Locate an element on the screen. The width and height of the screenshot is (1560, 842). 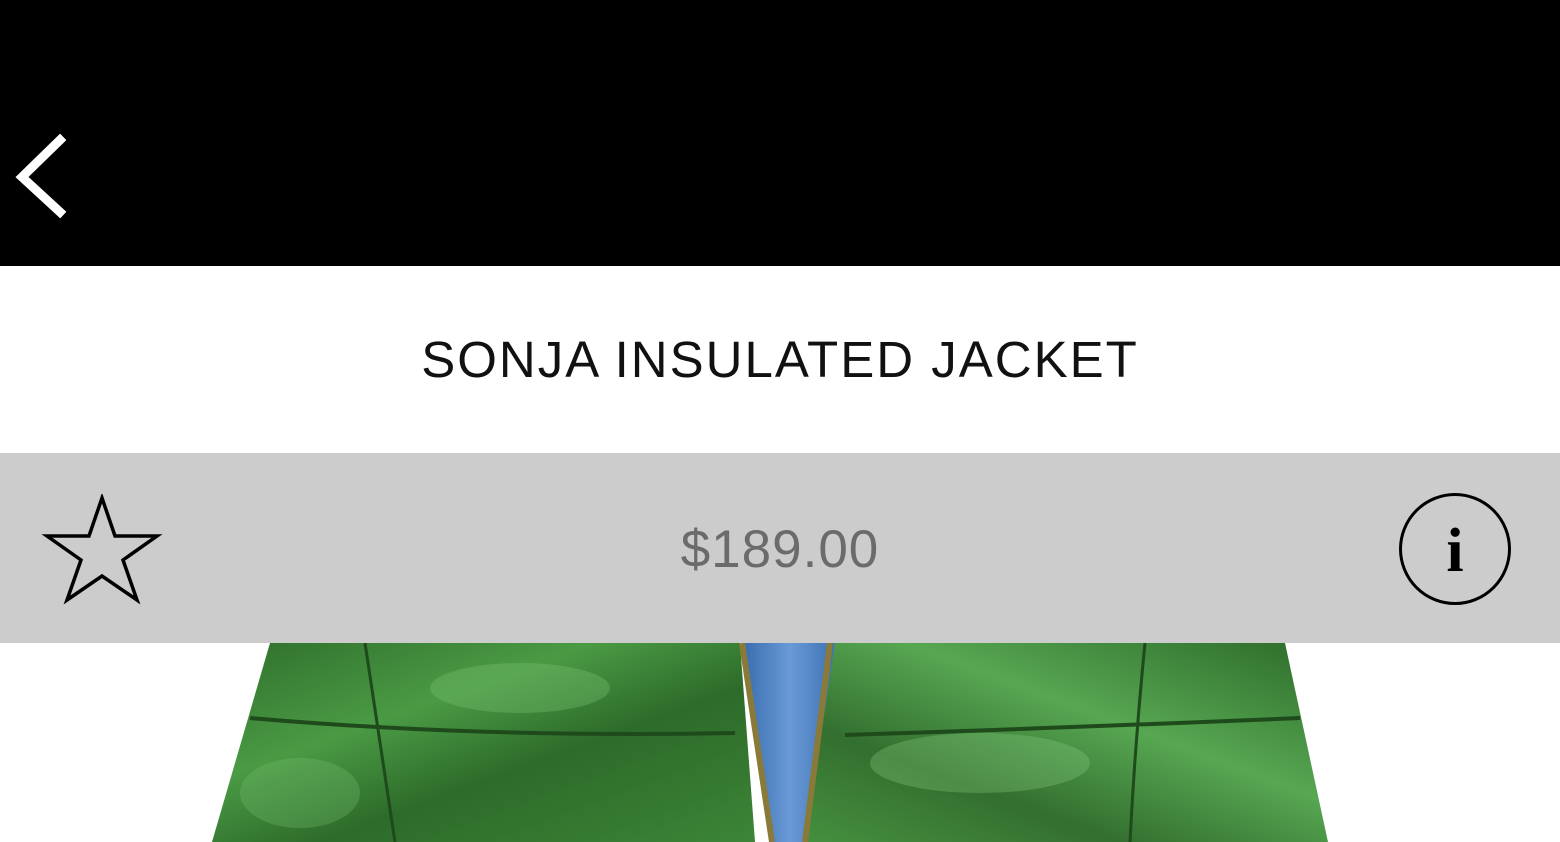
info-button: i is located at coordinates (1455, 549).